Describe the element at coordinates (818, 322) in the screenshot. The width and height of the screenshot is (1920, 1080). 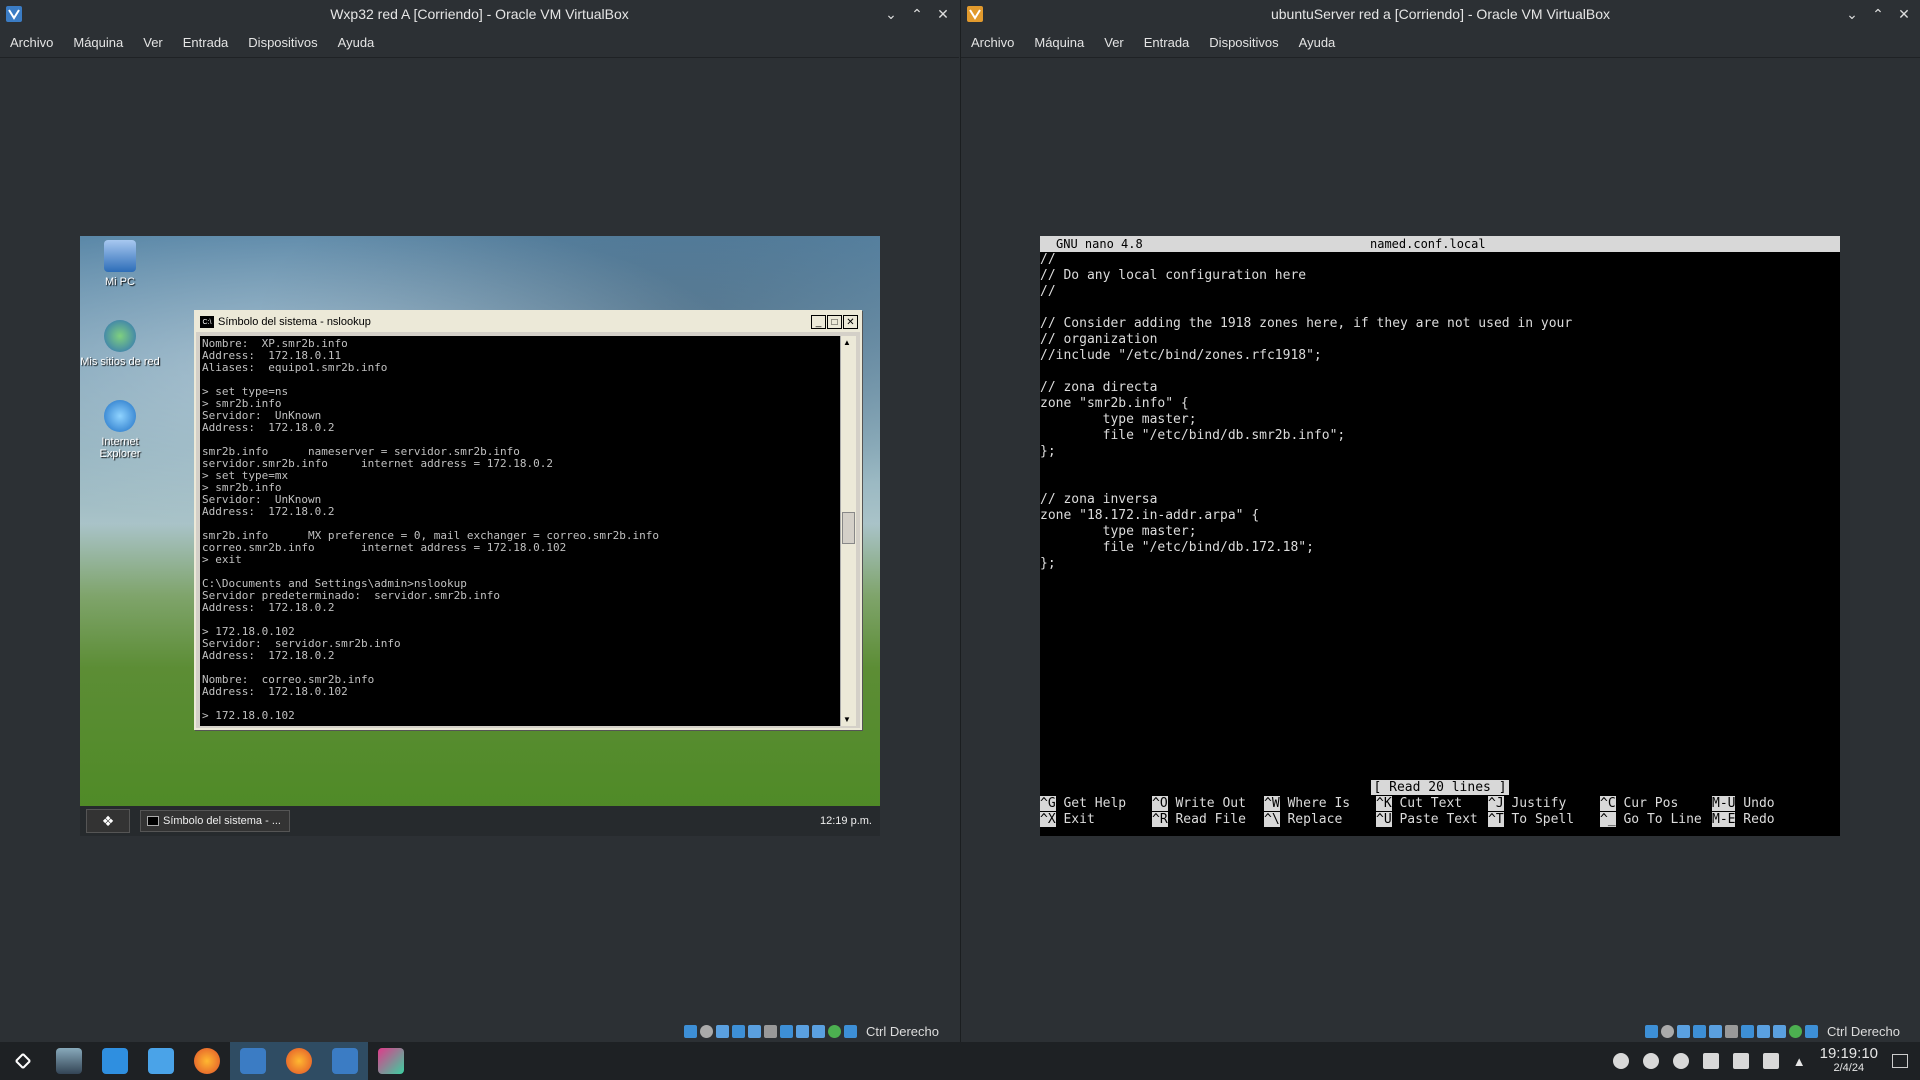
I see `minimize-icon: _` at that location.